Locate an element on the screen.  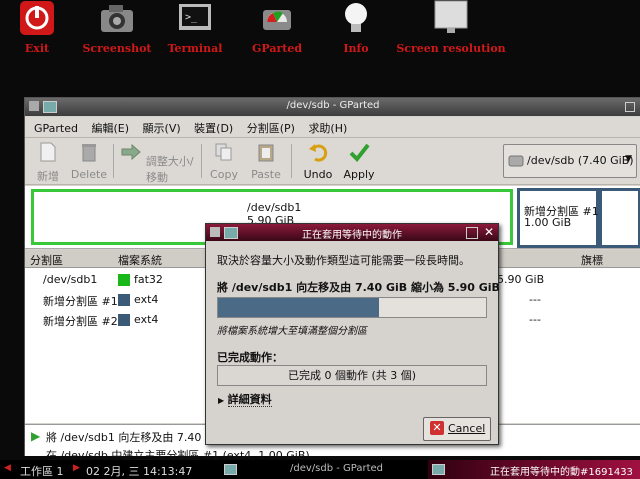
resize-op-icon: ▶ is located at coordinates (36, 436).